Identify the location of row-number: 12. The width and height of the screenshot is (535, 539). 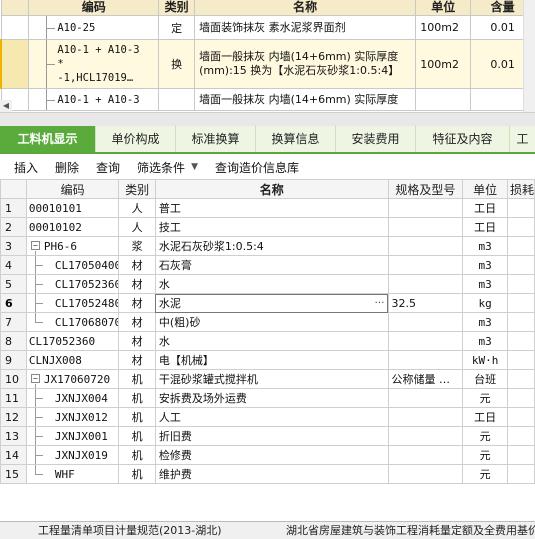
(13, 417).